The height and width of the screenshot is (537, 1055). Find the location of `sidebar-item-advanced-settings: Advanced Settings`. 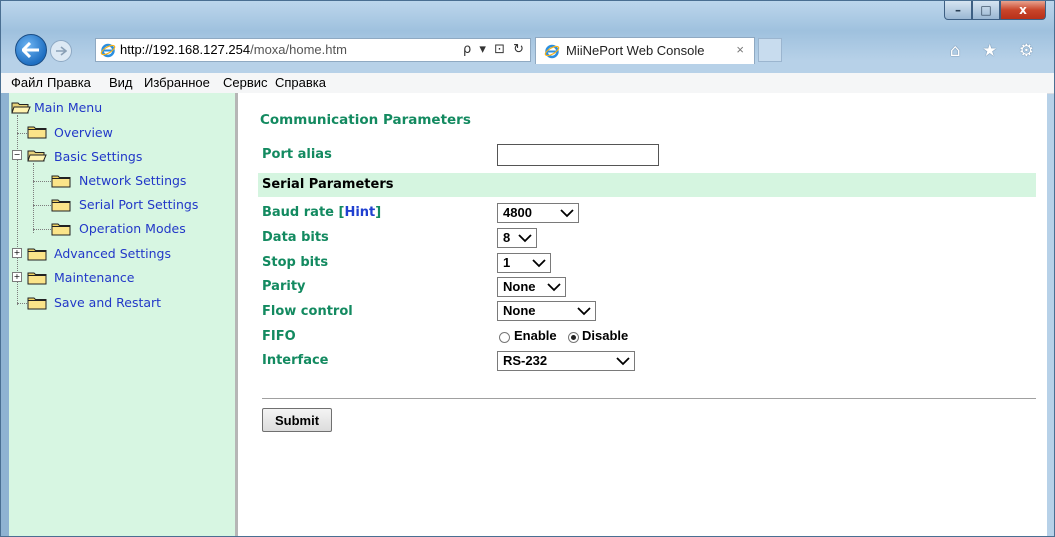

sidebar-item-advanced-settings: Advanced Settings is located at coordinates (112, 253).